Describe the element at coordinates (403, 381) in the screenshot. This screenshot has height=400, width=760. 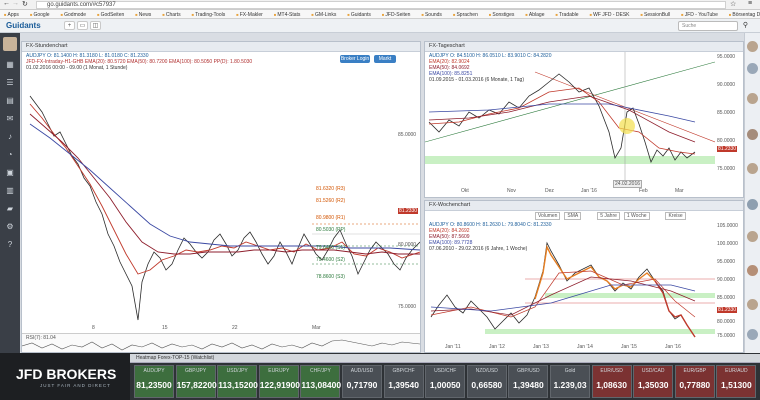
I see `ticker-cell: GBP/CHF 1,39540` at that location.